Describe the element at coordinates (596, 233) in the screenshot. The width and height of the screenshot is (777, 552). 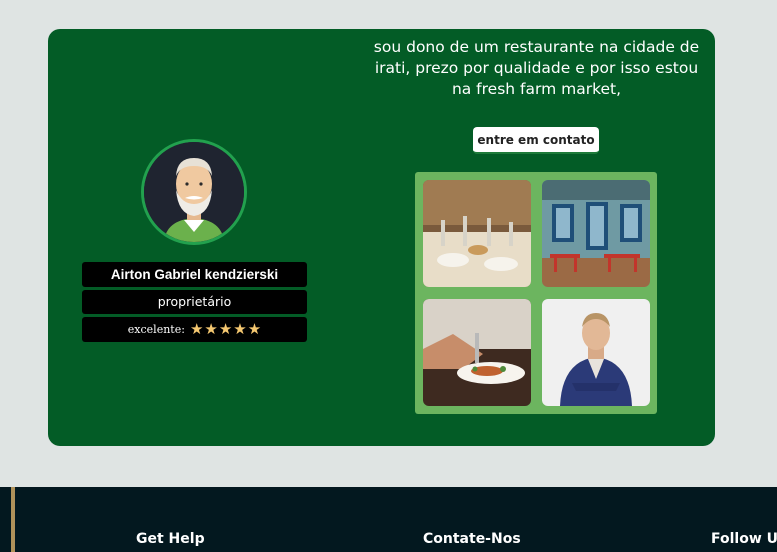
I see `restaurant-facade-photo` at that location.